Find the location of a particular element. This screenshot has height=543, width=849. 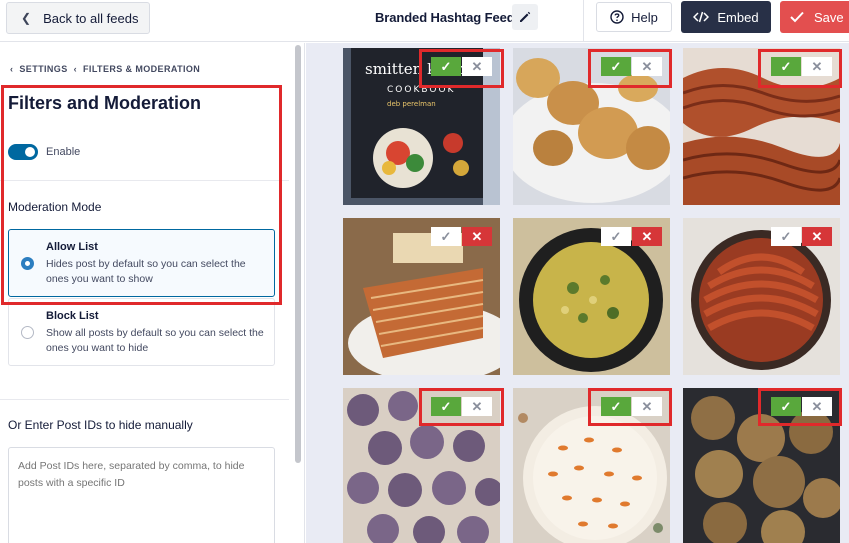

edit-title-button is located at coordinates (525, 17).